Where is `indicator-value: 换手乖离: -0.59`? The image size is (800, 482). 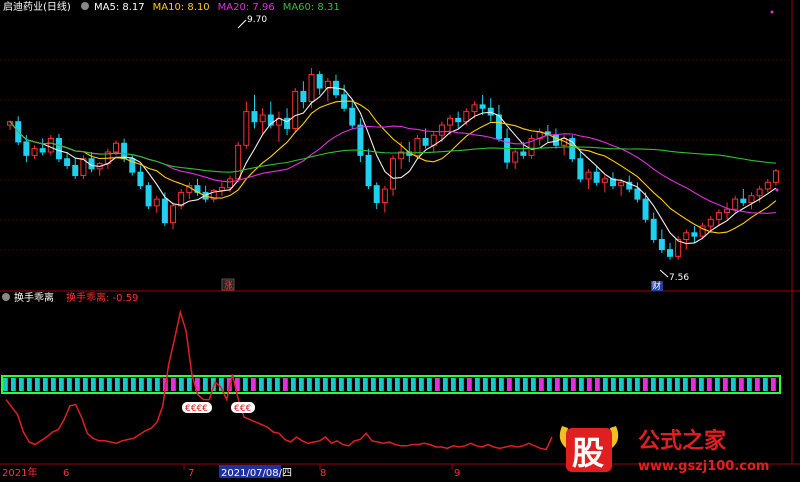 indicator-value: 换手乖离: -0.59 is located at coordinates (102, 297).